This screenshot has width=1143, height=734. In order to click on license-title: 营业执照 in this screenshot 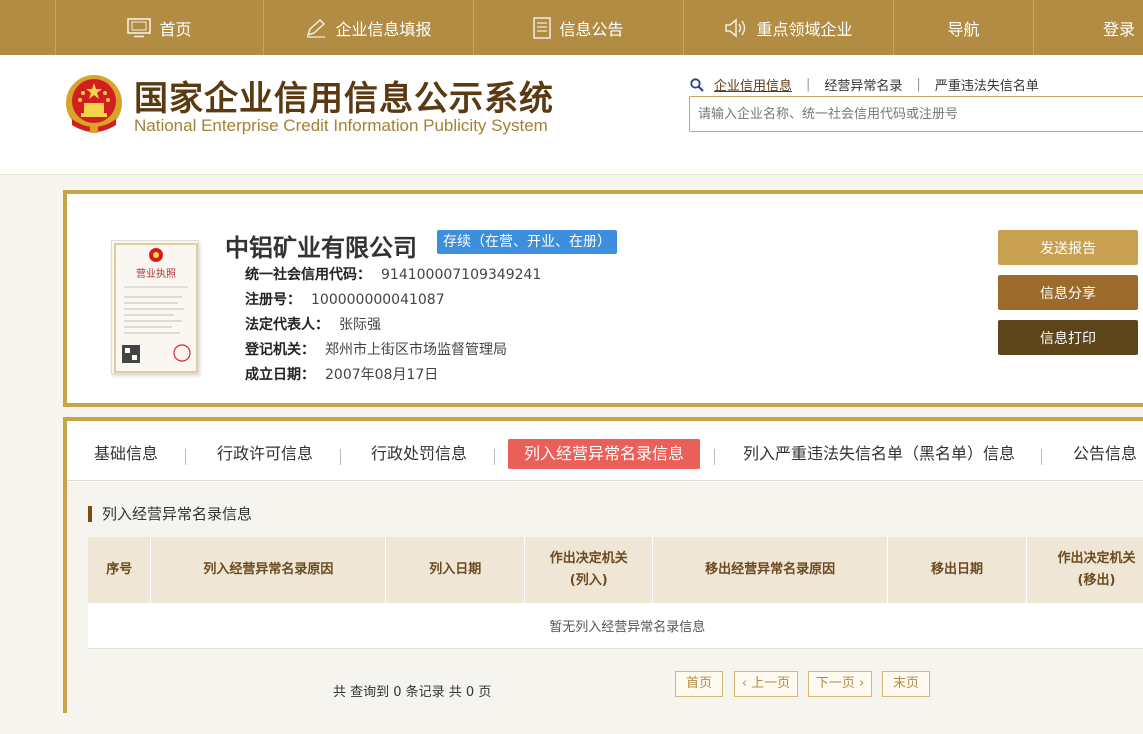, I will do `click(156, 273)`.